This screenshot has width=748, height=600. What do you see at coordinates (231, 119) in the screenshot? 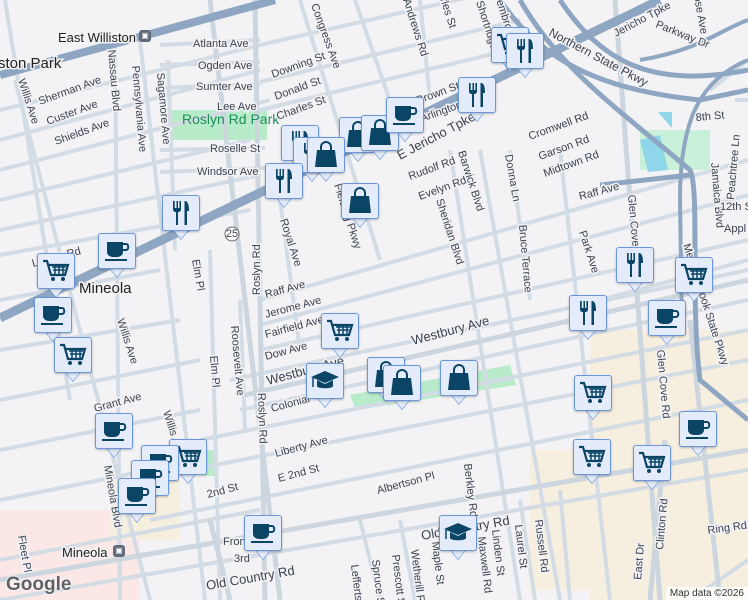
I see `park-roslyn-rd: Roslyn Rd Park` at bounding box center [231, 119].